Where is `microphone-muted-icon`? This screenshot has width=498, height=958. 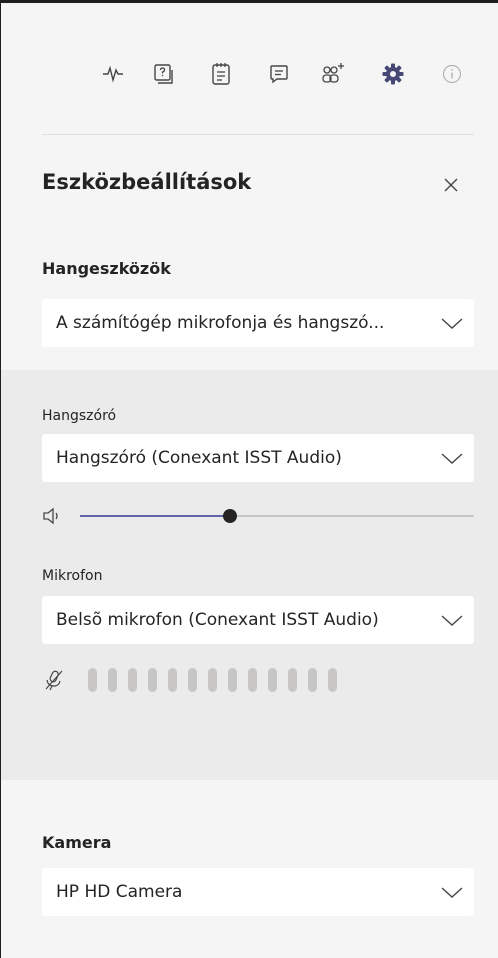
microphone-muted-icon is located at coordinates (54, 680).